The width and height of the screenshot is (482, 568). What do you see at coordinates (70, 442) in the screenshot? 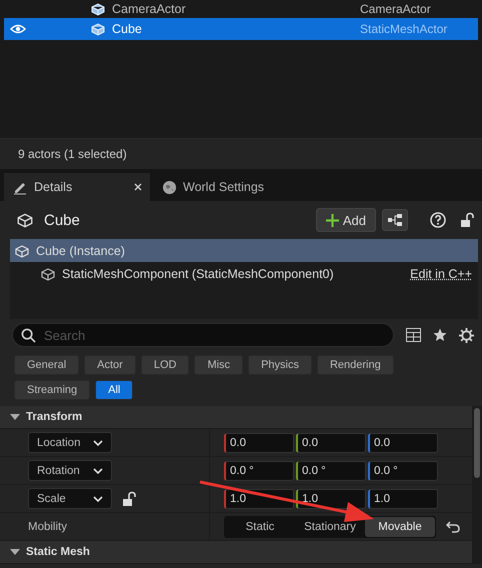
I see `property-dropdown: Location` at bounding box center [70, 442].